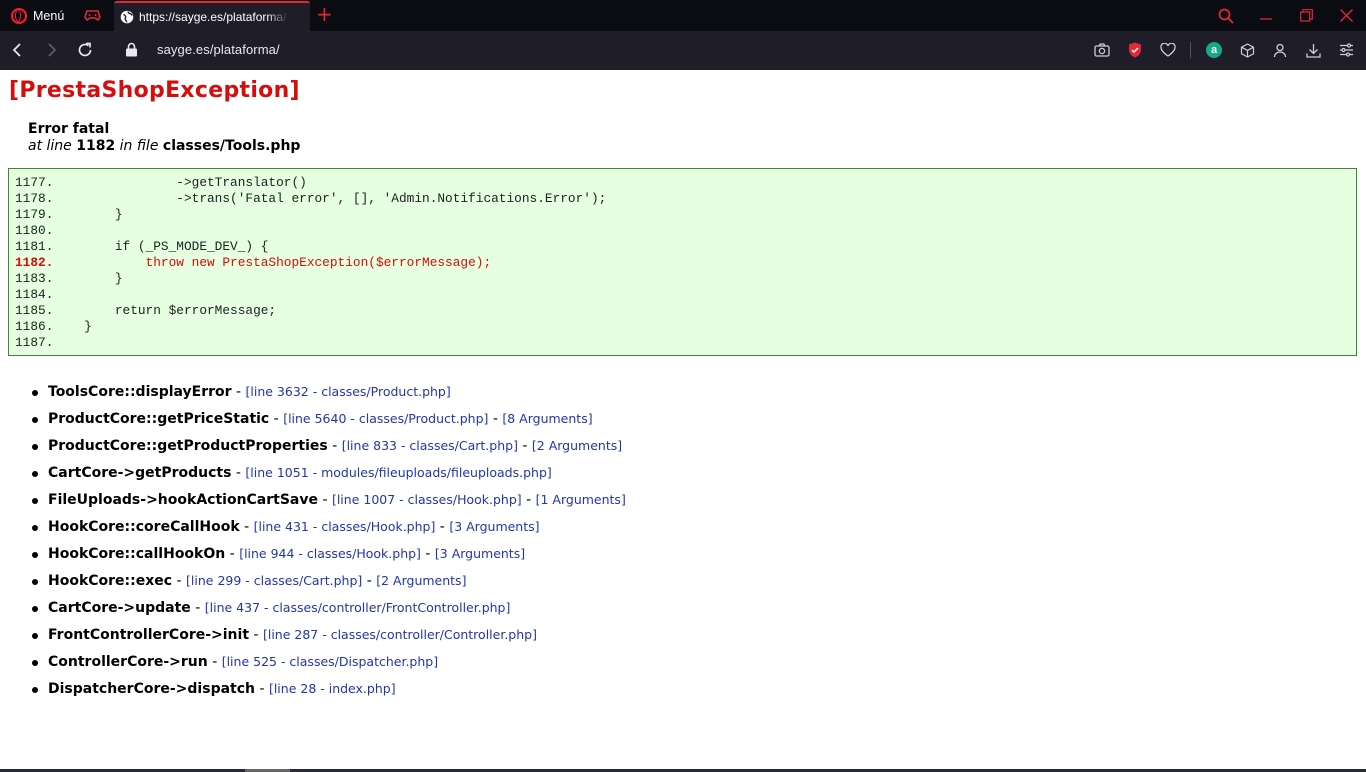 The image size is (1366, 772). Describe the element at coordinates (345, 526) in the screenshot. I see `trace-location-link: [line 431 - classes/Hook.php]` at that location.